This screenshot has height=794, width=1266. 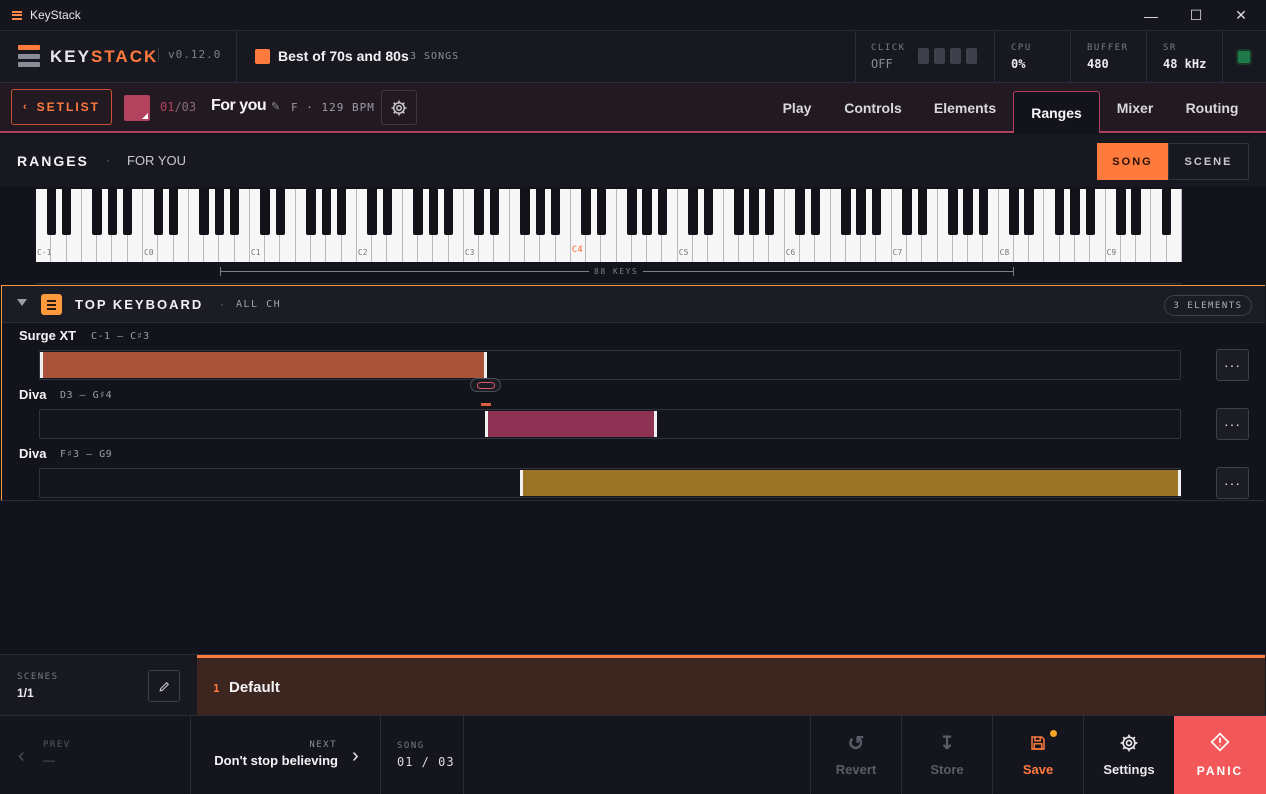 What do you see at coordinates (276, 760) in the screenshot?
I see `next-song: Don't stop believing` at bounding box center [276, 760].